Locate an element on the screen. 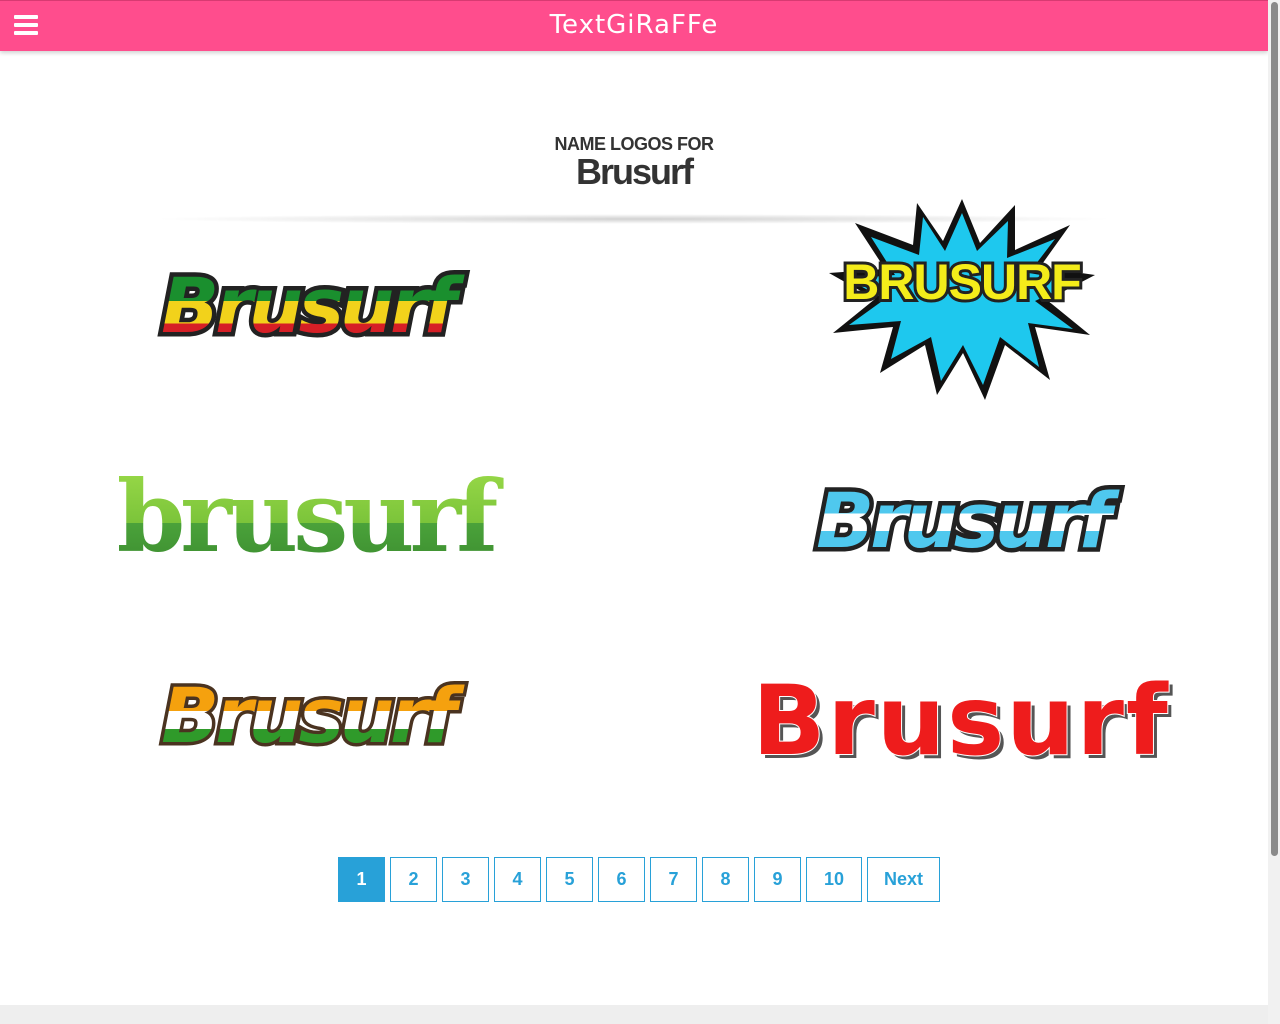 This screenshot has width=1280, height=1024. page-link-4: 4 is located at coordinates (517, 879).